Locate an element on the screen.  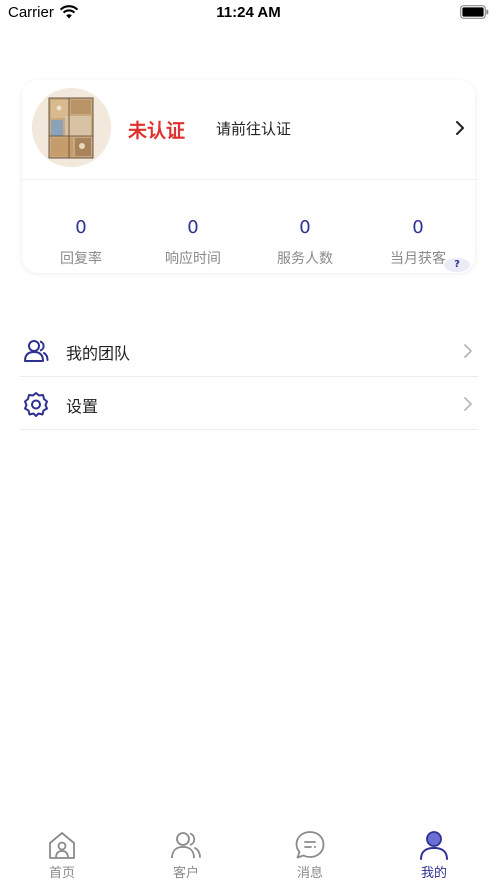
stat-label: 服务人数 is located at coordinates (305, 259).